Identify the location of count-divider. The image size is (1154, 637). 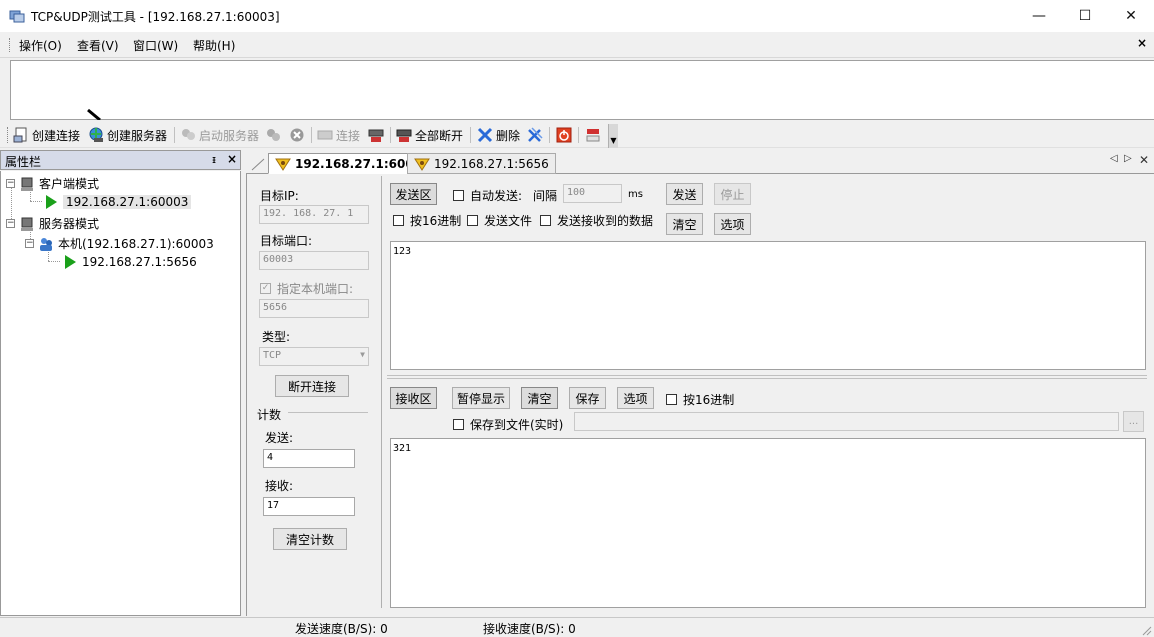
(328, 412).